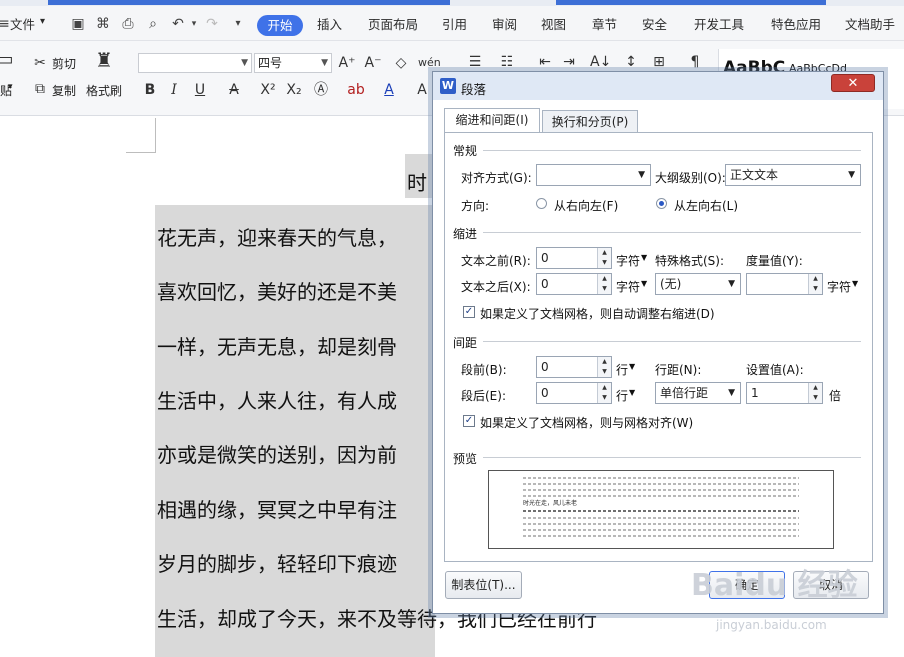  Describe the element at coordinates (590, 121) in the screenshot. I see `tab-line-page-breaks: 换行和分页(P)` at that location.